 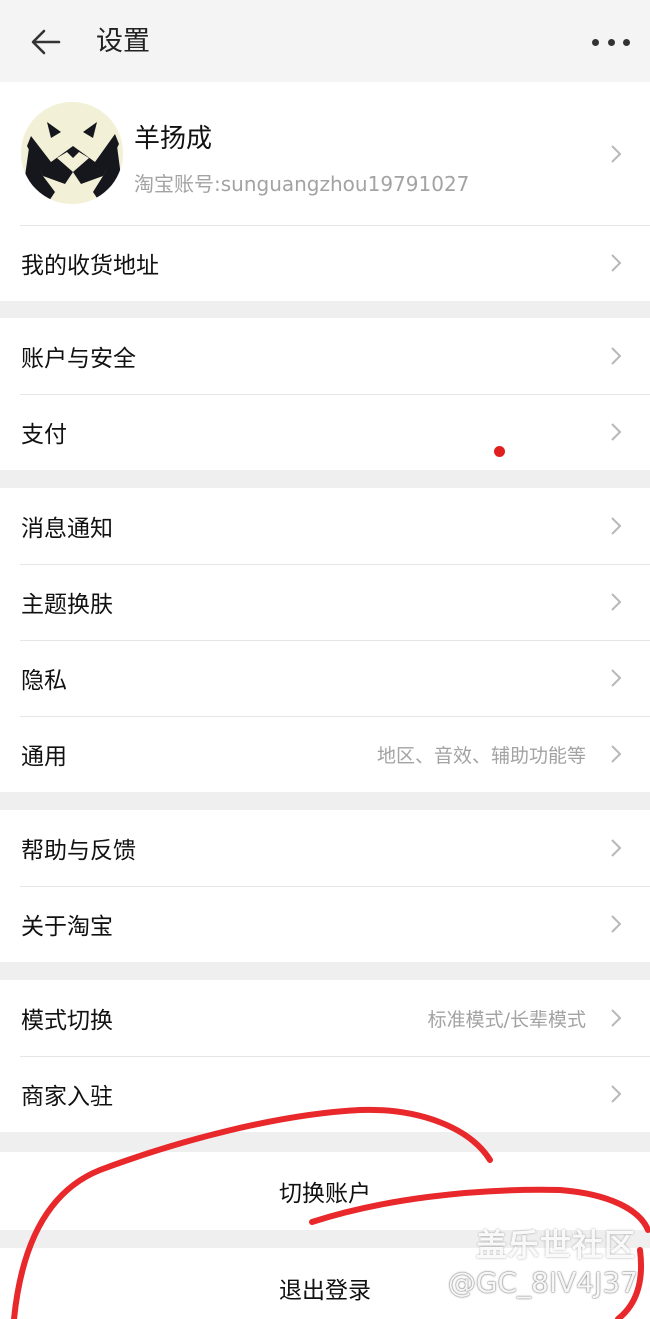 I want to click on settings-row-privacy: 隐私, so click(x=325, y=678).